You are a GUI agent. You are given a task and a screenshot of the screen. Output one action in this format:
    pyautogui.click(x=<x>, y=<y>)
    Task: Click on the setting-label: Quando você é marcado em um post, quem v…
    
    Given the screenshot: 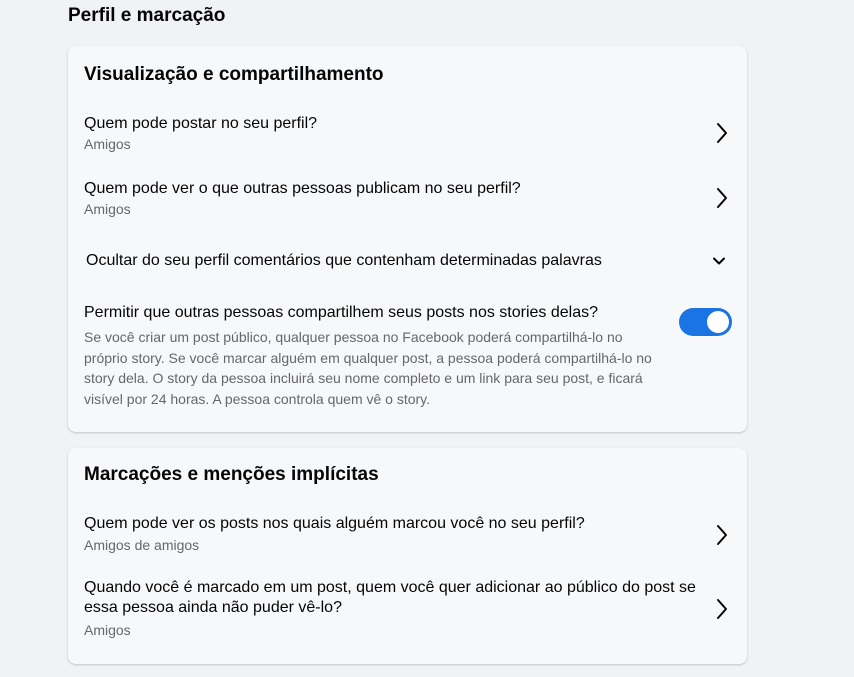 What is the action you would take?
    pyautogui.click(x=390, y=597)
    